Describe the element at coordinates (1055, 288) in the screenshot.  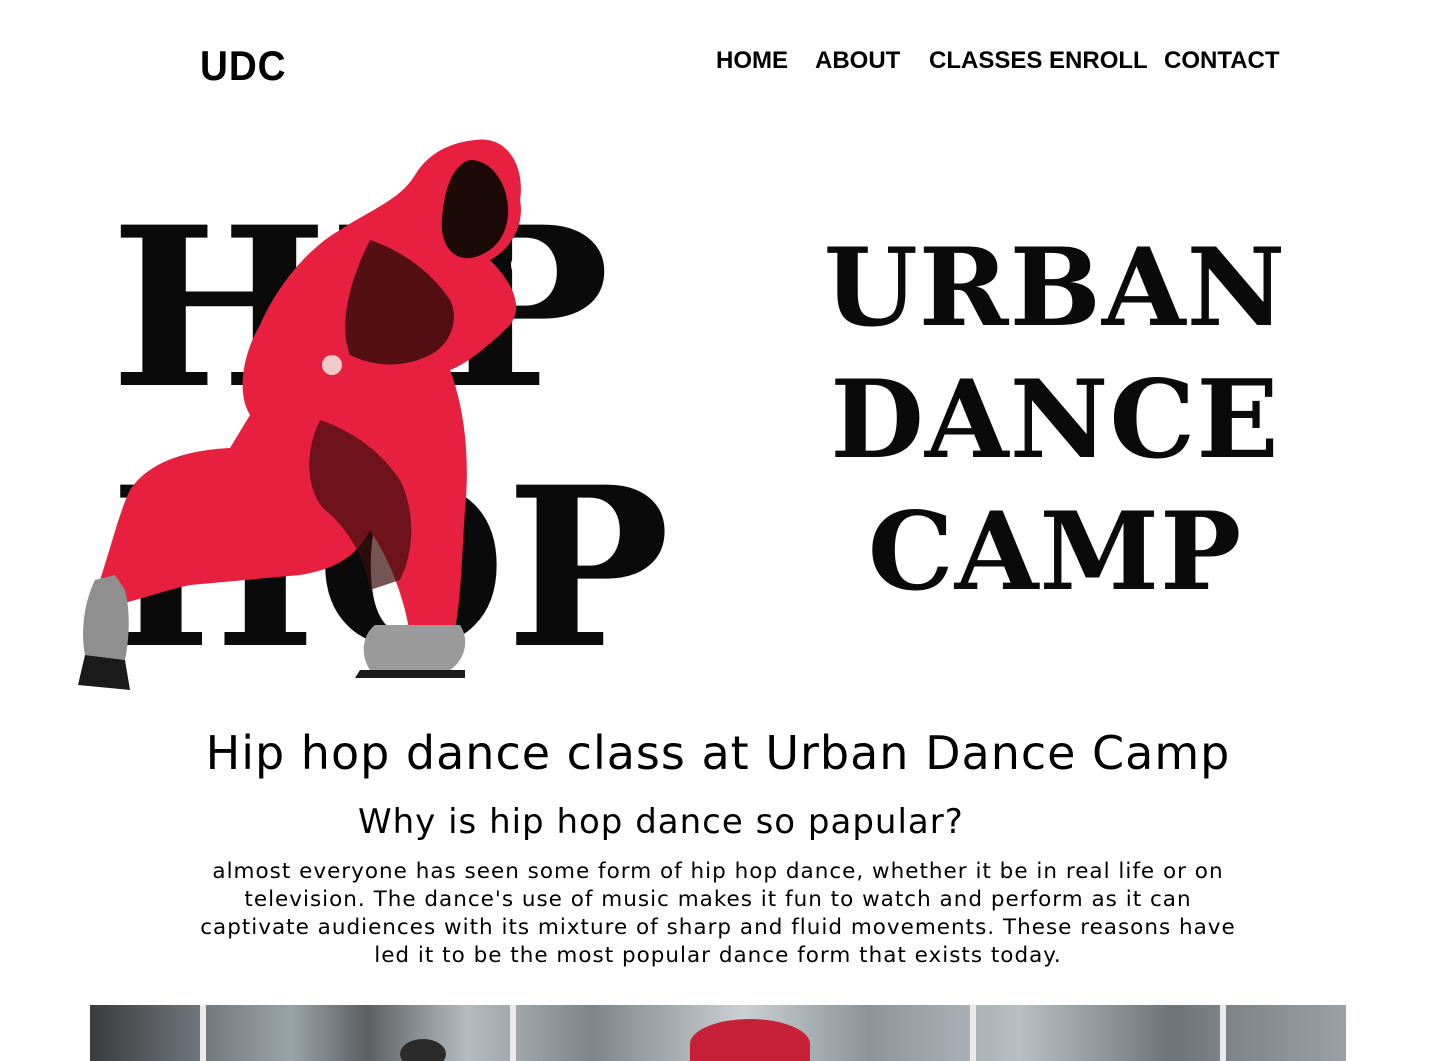
I see `hero-title-line-1: URBAN` at that location.